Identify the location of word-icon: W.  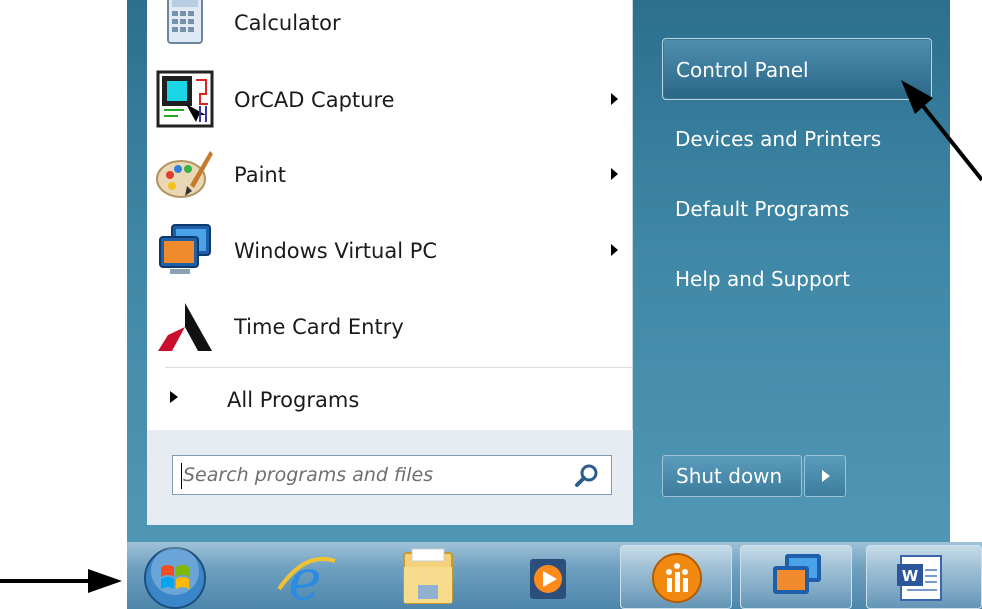
(919, 578).